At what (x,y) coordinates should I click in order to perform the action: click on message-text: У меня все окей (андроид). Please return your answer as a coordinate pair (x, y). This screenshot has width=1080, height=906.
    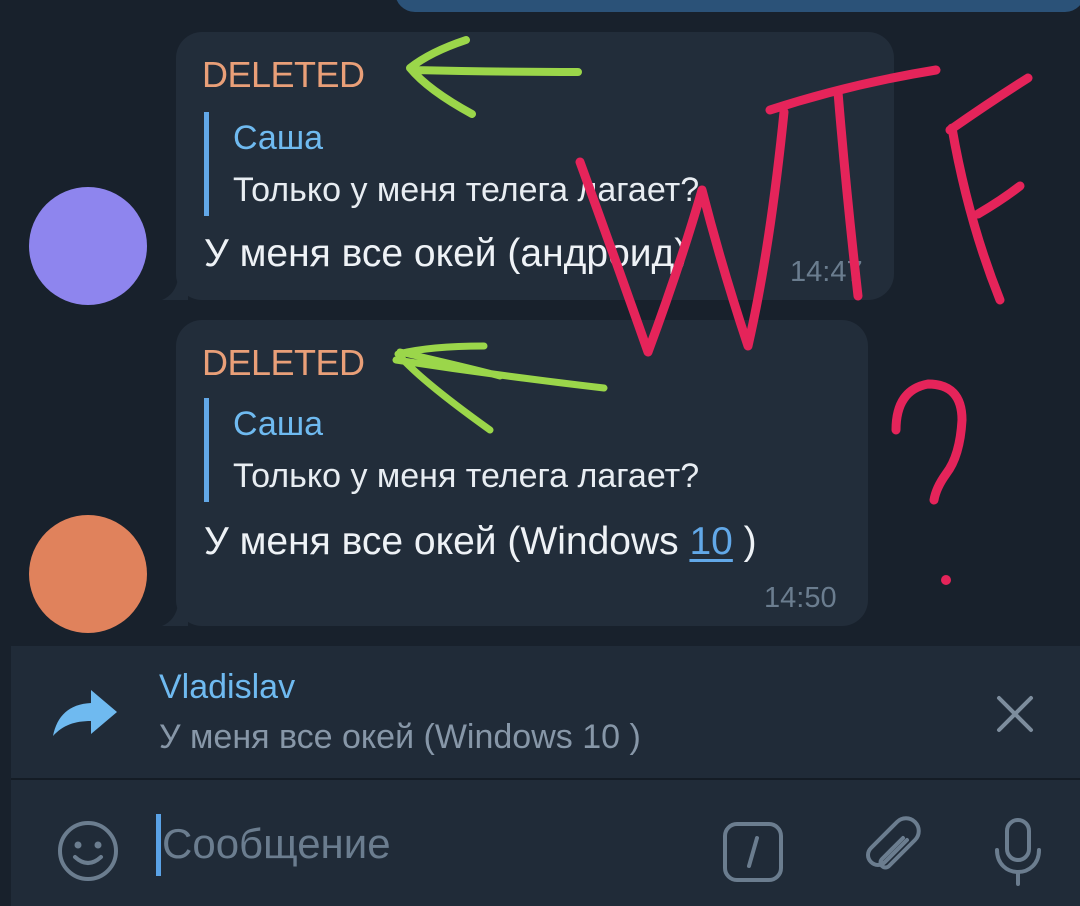
    Looking at the image, I should click on (446, 253).